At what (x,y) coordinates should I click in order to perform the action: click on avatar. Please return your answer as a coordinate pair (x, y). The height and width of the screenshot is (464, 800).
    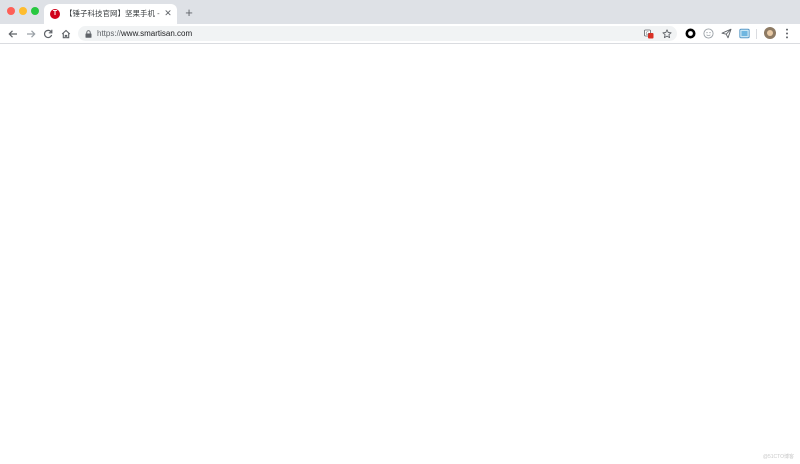
    Looking at the image, I should click on (770, 33).